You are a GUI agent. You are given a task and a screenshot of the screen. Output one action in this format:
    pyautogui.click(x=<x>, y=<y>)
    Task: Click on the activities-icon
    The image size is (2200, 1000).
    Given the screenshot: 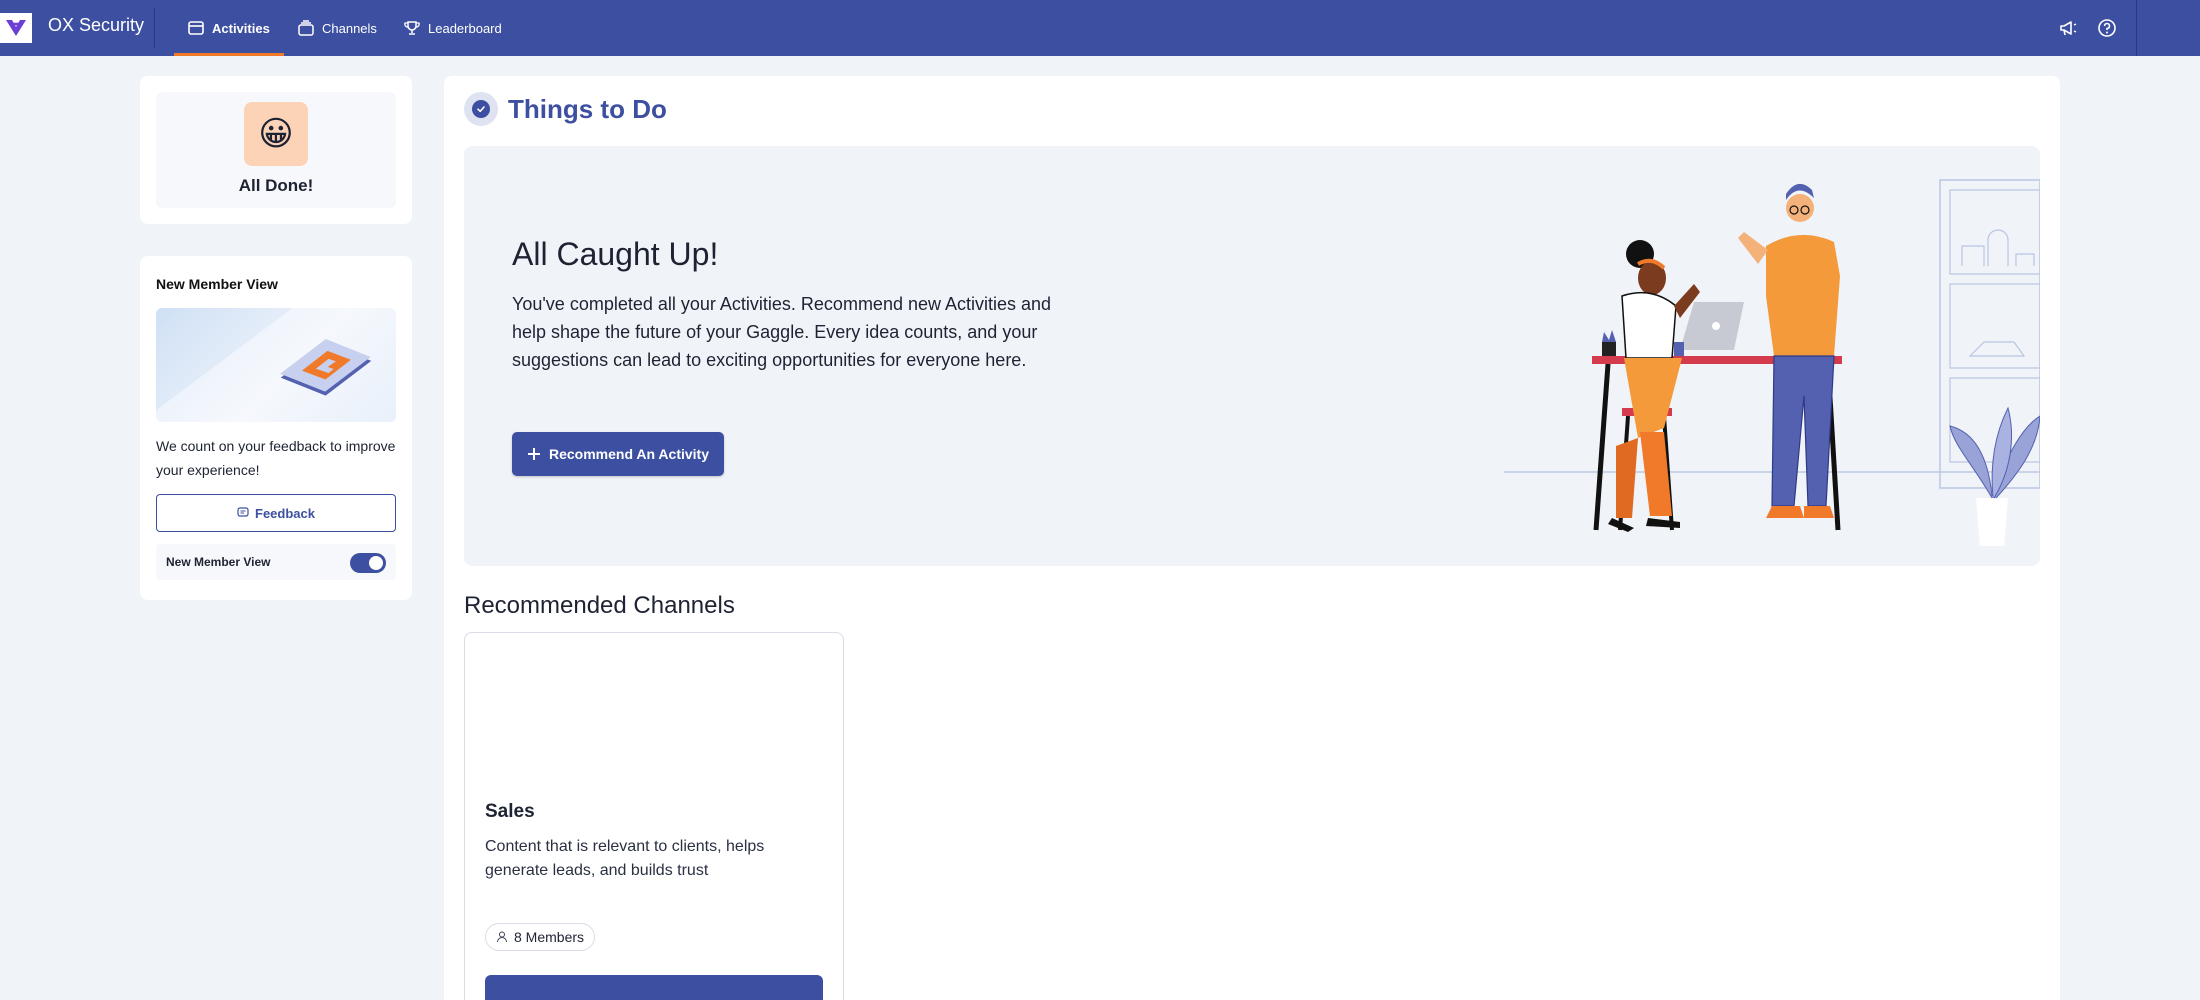 What is the action you would take?
    pyautogui.click(x=196, y=28)
    